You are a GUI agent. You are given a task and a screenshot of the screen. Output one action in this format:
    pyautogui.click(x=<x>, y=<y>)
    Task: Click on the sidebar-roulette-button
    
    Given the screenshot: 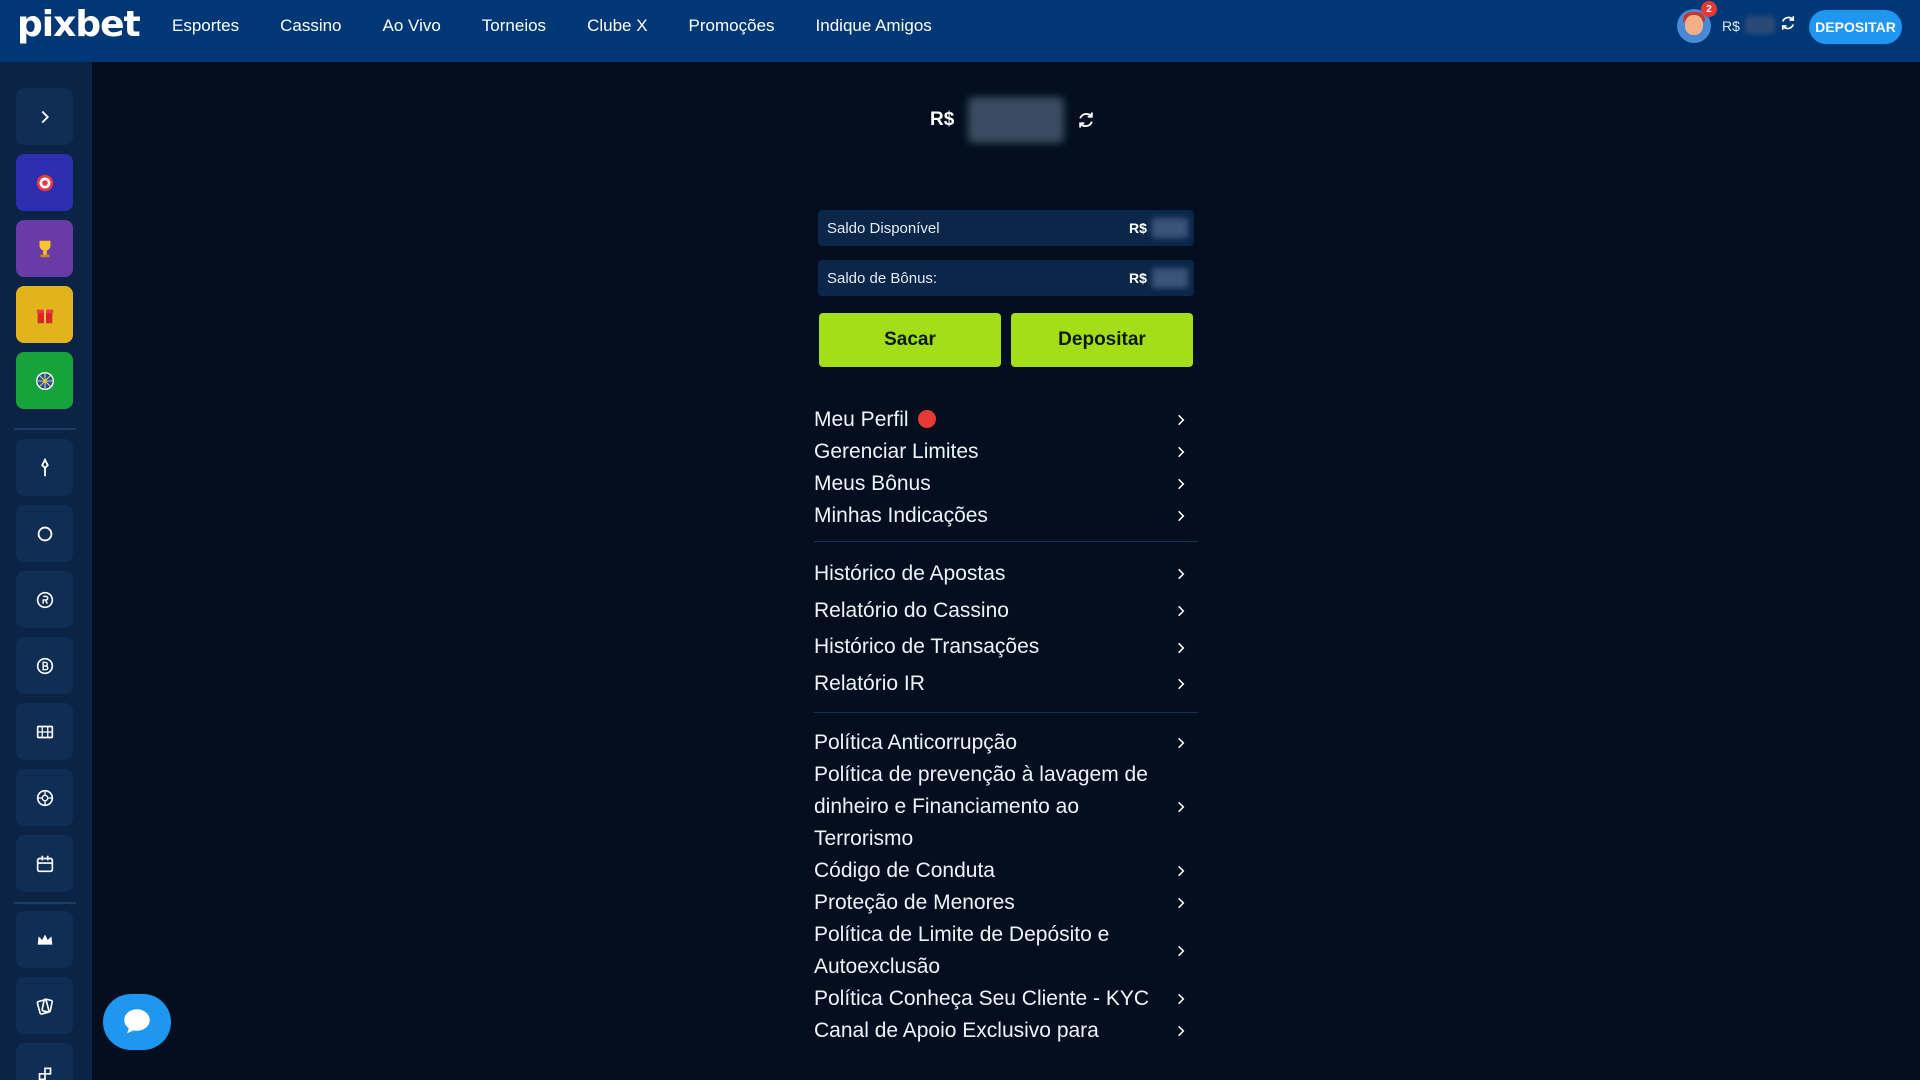 What is the action you would take?
    pyautogui.click(x=44, y=380)
    